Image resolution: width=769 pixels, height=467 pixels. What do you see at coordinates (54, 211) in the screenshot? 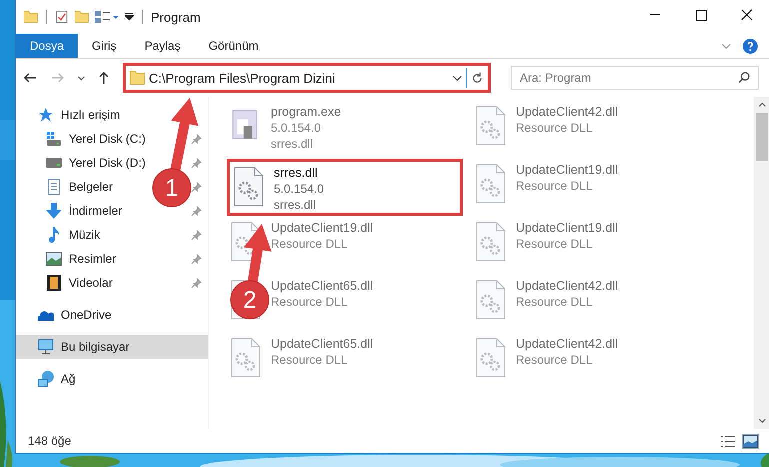
I see `download-arrow-icon` at bounding box center [54, 211].